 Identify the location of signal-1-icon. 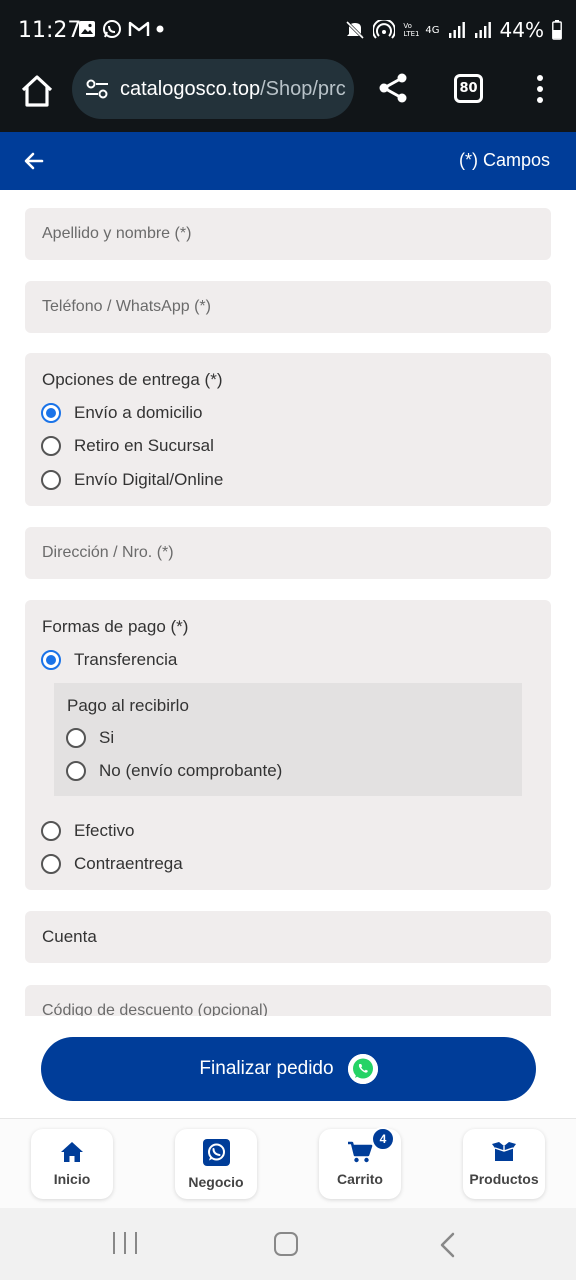
(456, 30).